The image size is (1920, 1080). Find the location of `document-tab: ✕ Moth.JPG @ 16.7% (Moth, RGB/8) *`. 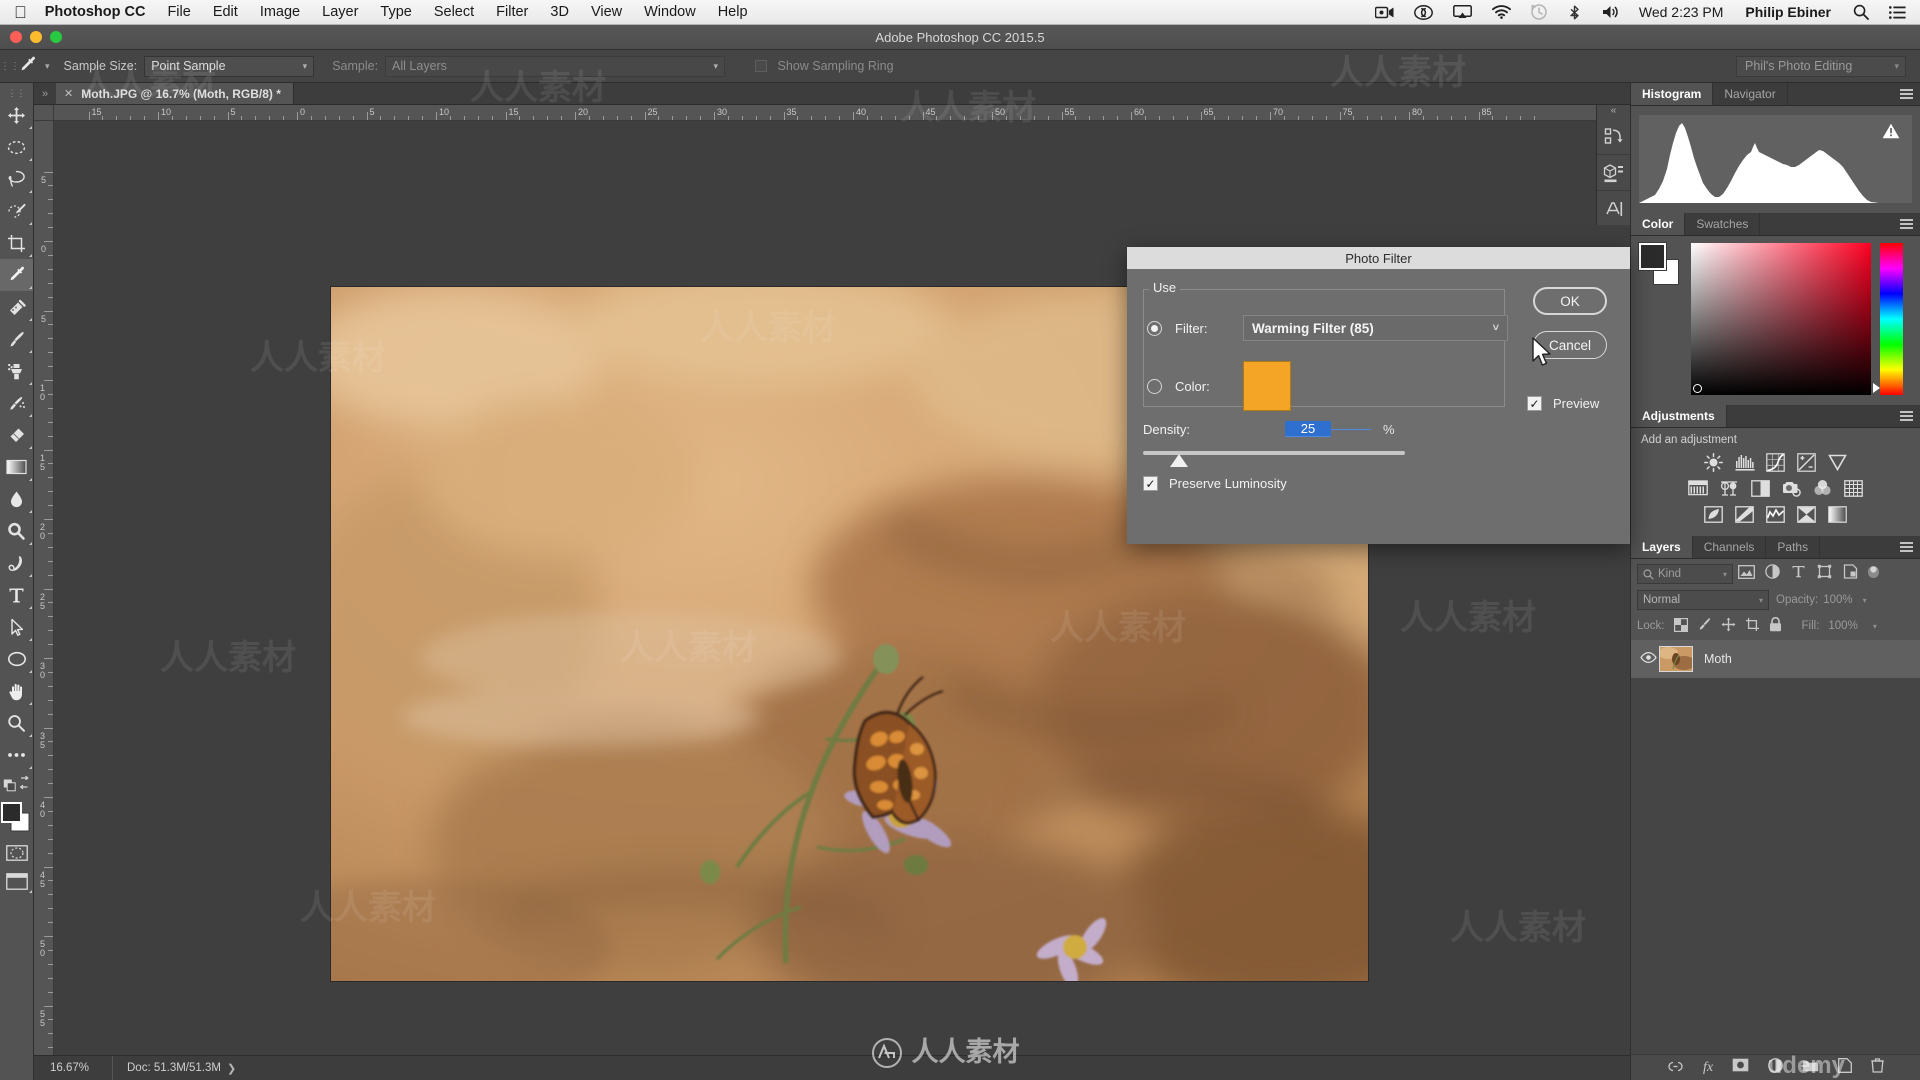

document-tab: ✕ Moth.JPG @ 16.7% (Moth, RGB/8) * is located at coordinates (175, 93).